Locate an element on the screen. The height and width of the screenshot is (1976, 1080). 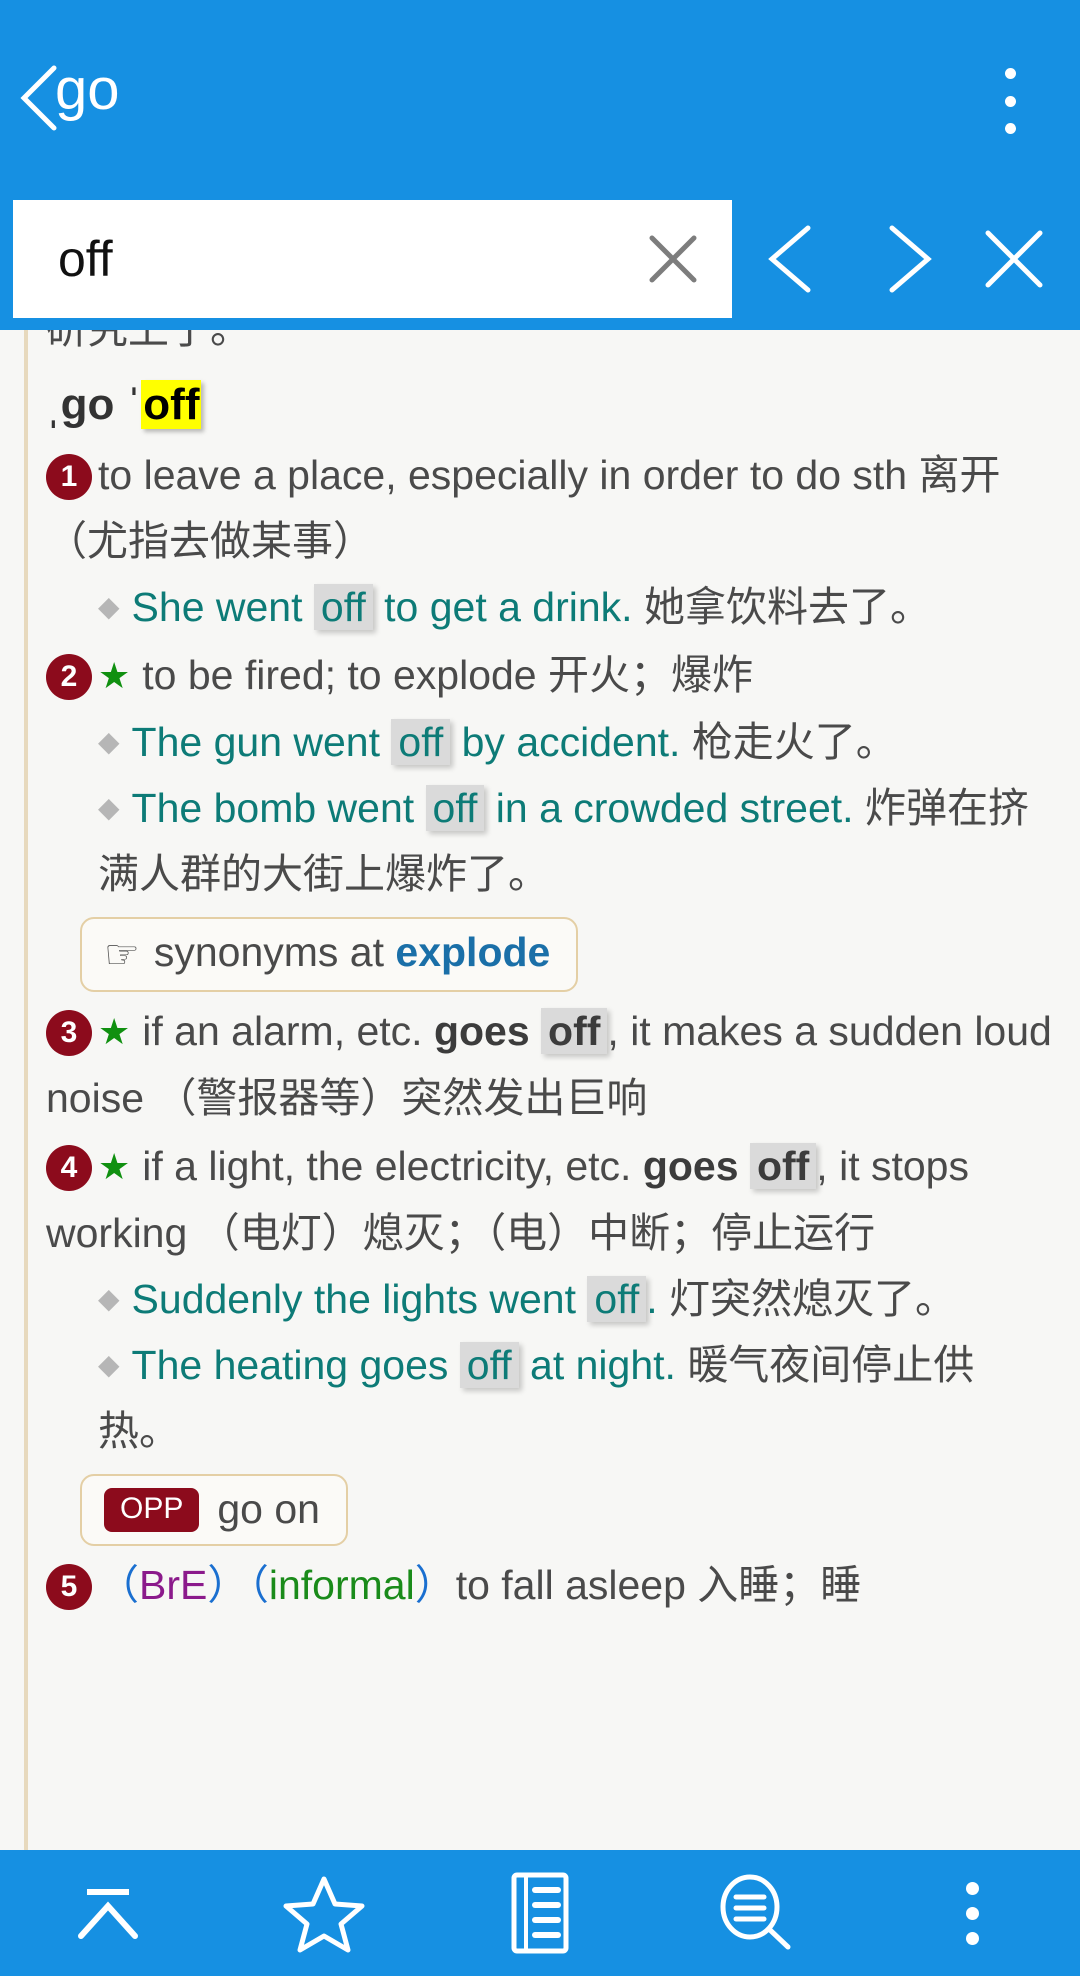
sense-number: 3 is located at coordinates (69, 1033).